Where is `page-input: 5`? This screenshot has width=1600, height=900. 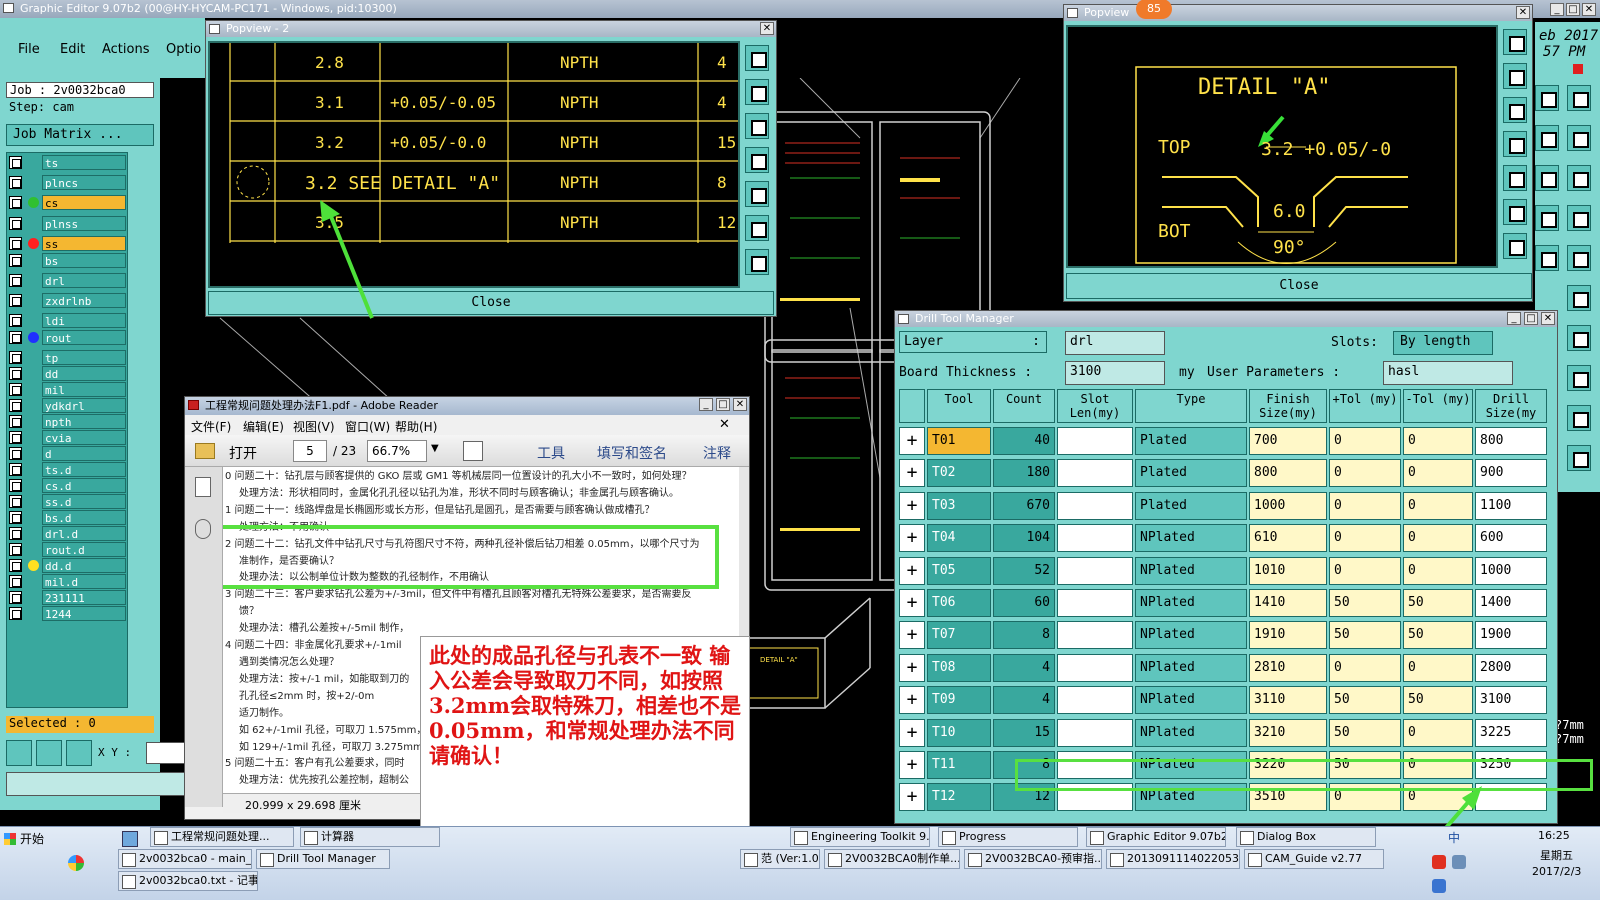 page-input: 5 is located at coordinates (310, 451).